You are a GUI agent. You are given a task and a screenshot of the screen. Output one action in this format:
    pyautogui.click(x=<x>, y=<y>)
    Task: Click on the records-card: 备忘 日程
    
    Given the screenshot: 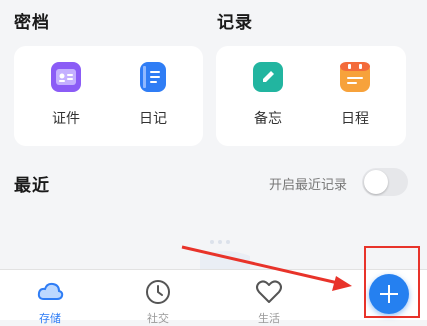 What is the action you would take?
    pyautogui.click(x=311, y=96)
    